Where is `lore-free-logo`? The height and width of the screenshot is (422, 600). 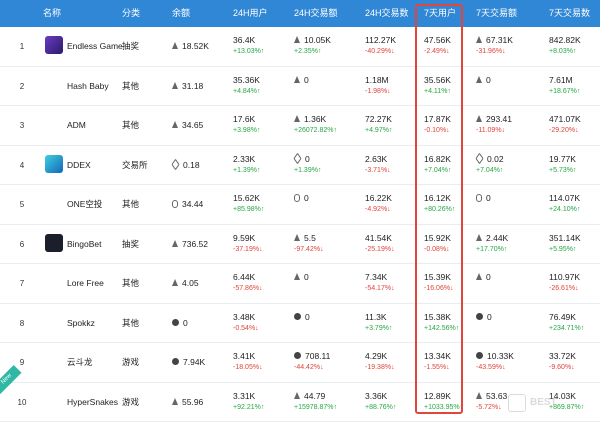 lore-free-logo is located at coordinates (54, 282).